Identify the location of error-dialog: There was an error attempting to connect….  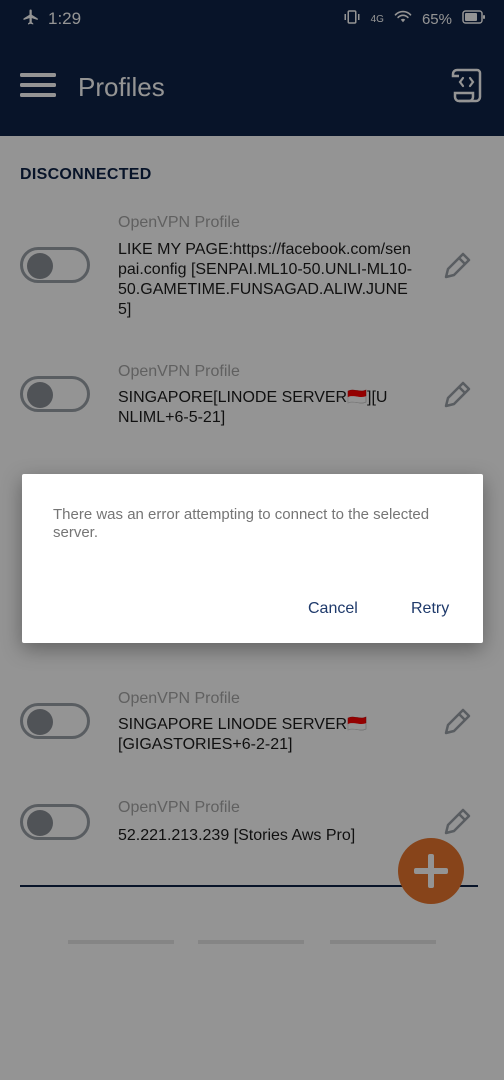
(252, 558).